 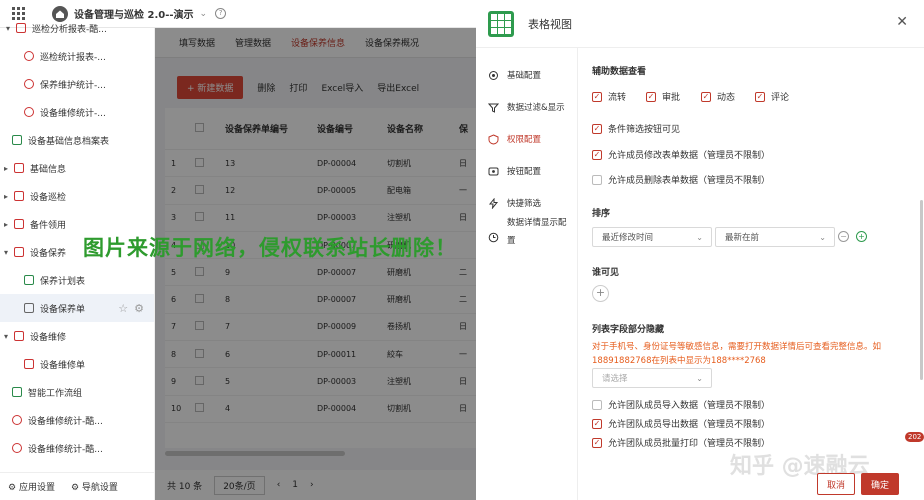 I want to click on clock-icon, so click(x=493, y=237).